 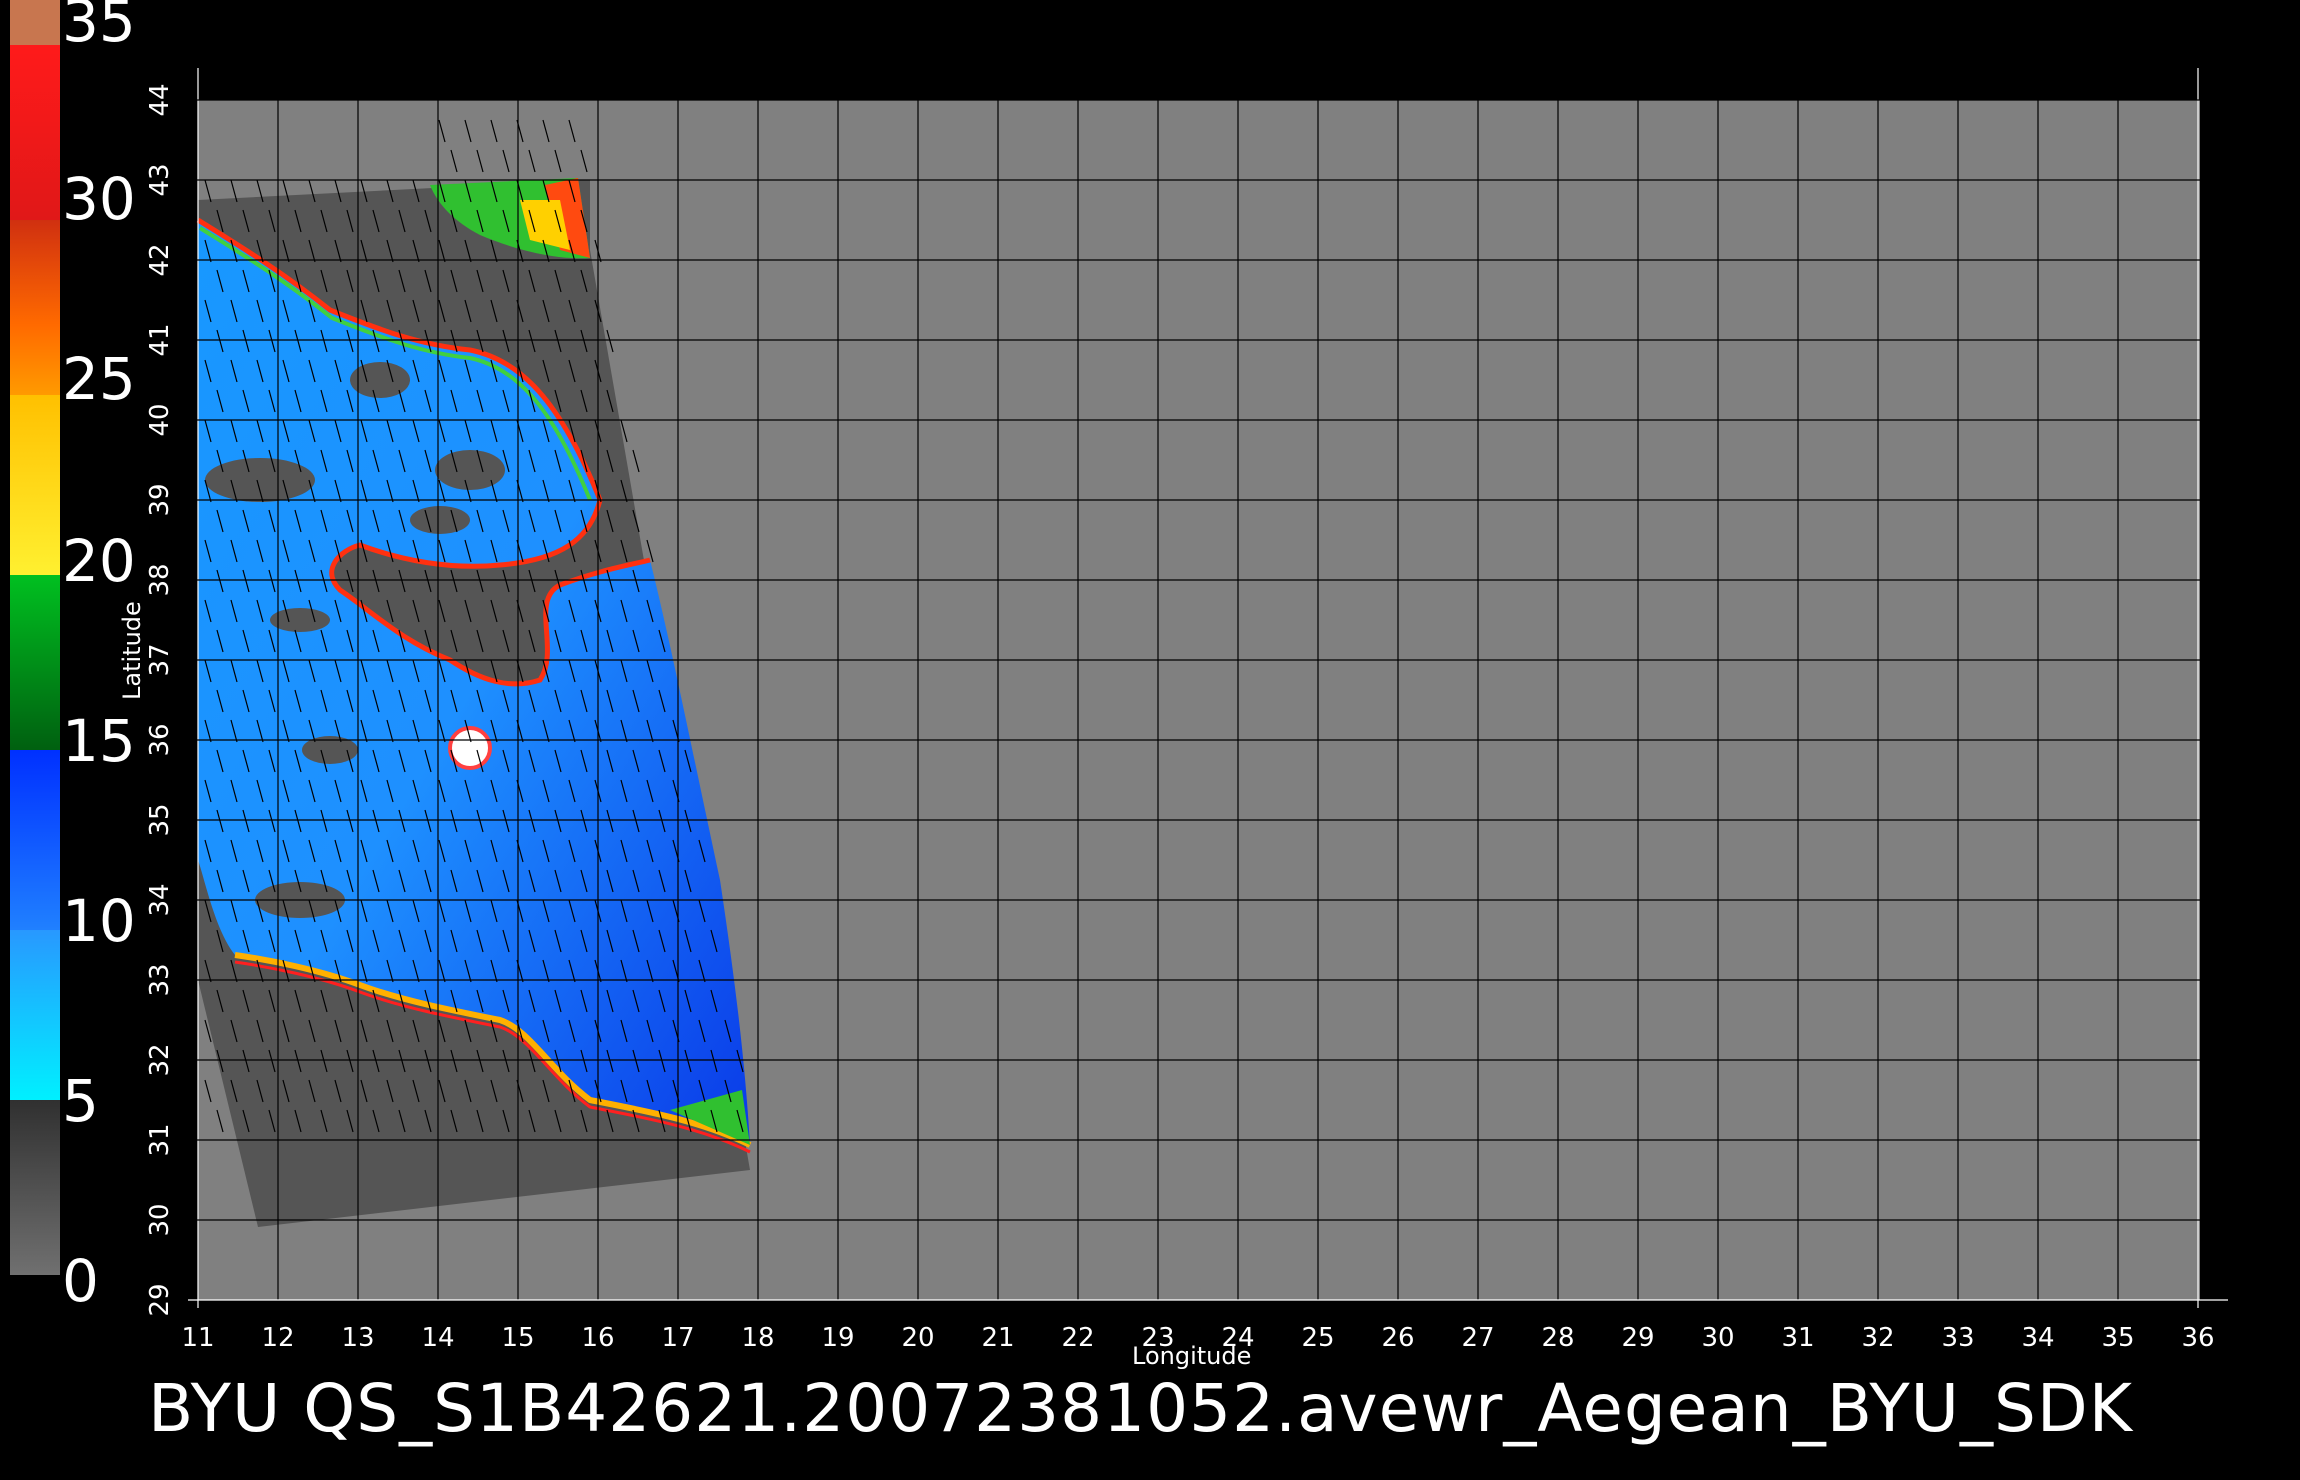 What do you see at coordinates (160, 659) in the screenshot?
I see `y-tick-label: 37` at bounding box center [160, 659].